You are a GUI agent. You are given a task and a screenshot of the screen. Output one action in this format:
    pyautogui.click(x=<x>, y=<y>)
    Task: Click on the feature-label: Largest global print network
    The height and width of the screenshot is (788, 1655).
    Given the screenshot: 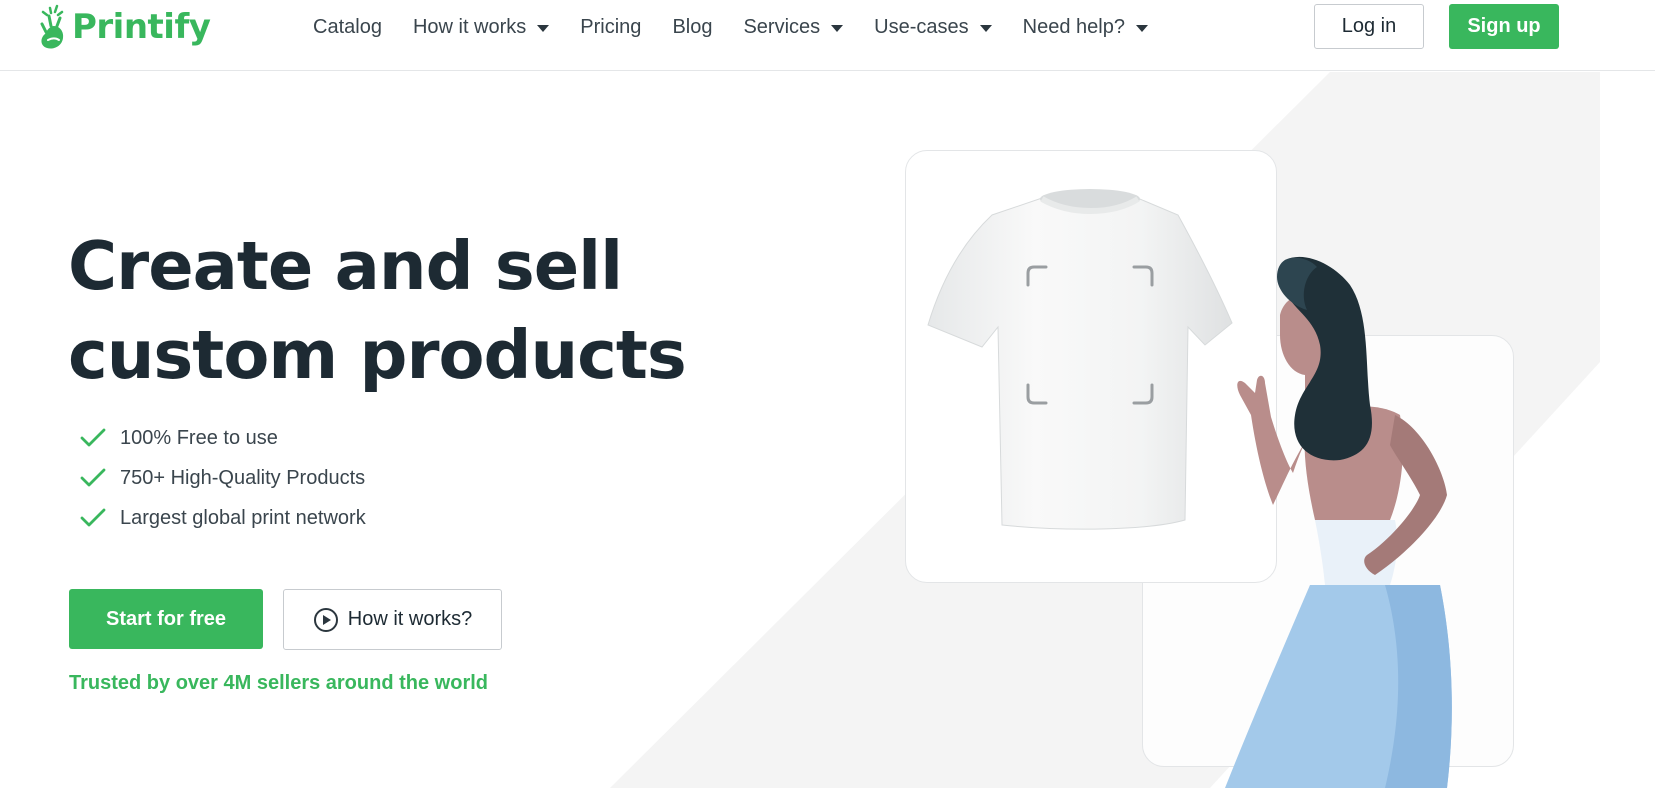 What is the action you would take?
    pyautogui.click(x=243, y=517)
    